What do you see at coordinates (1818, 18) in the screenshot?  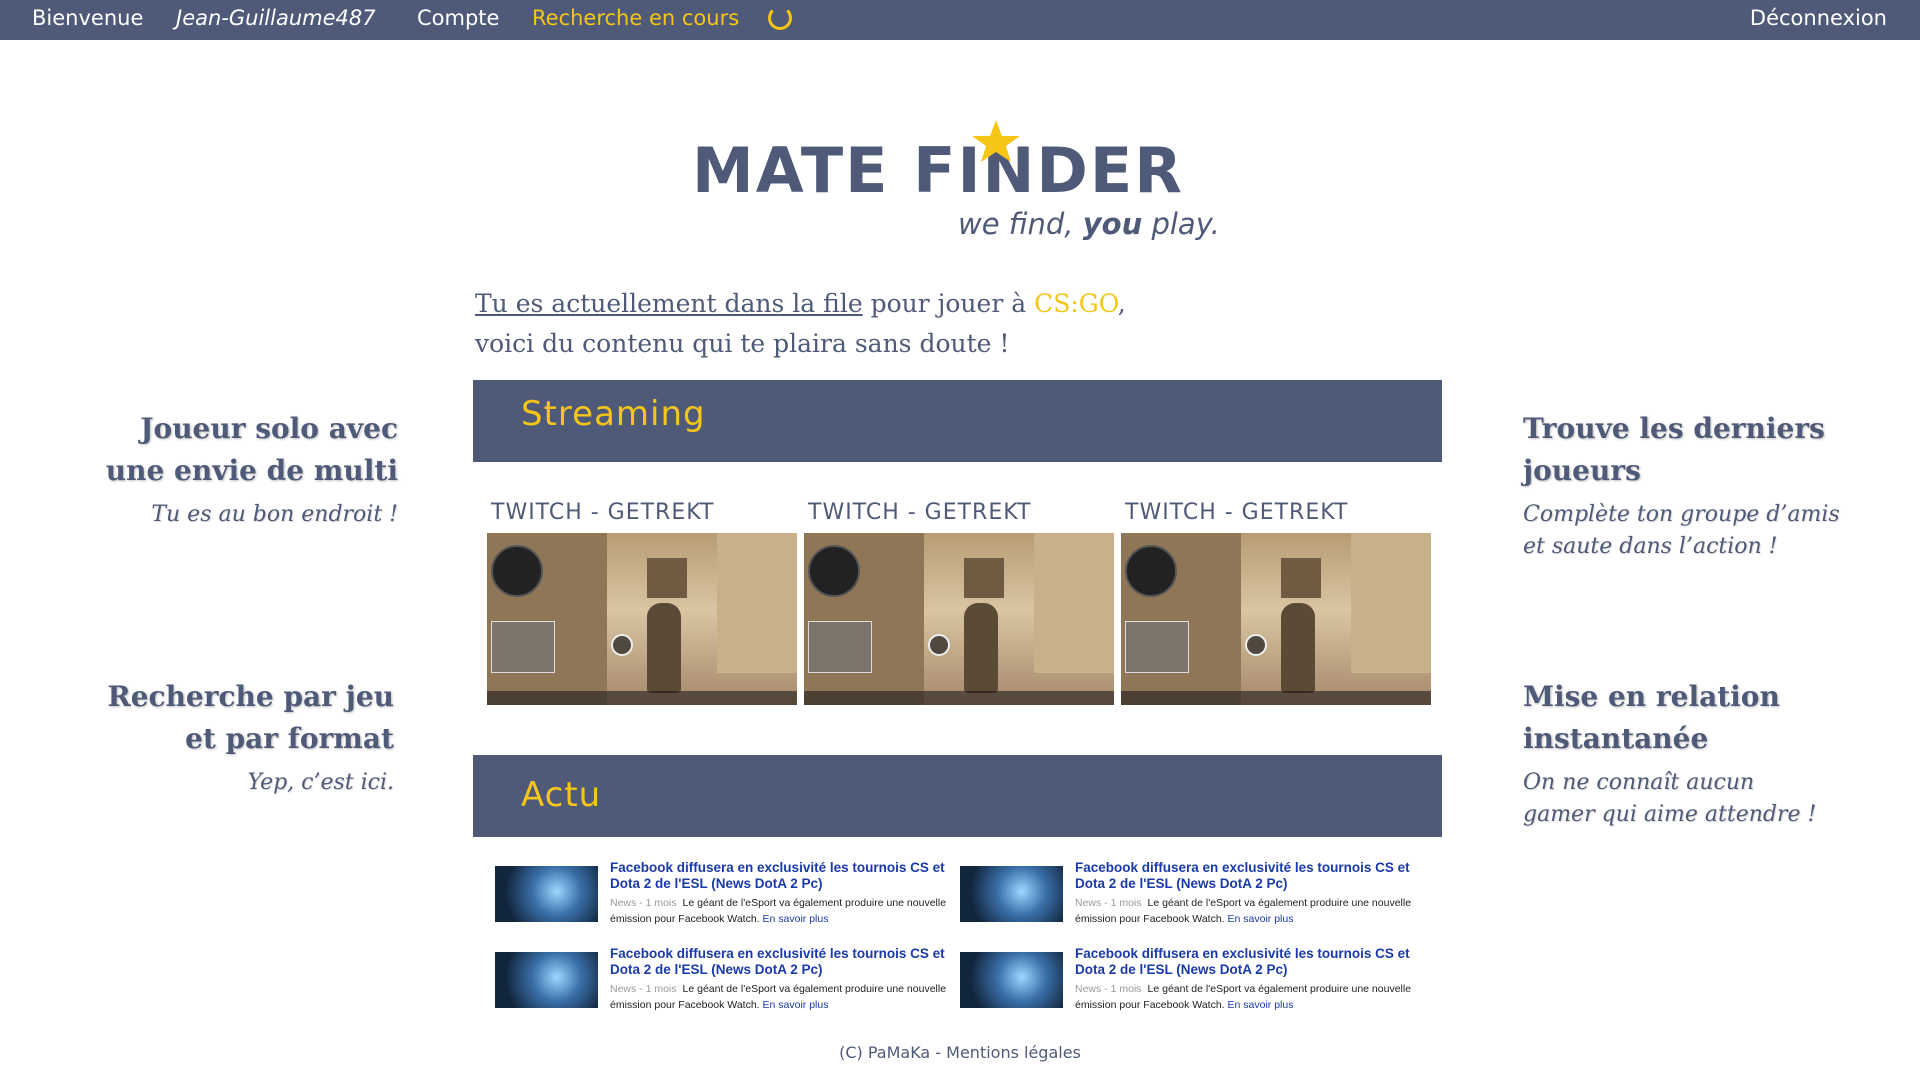 I see `logout-link: Déconnexion` at bounding box center [1818, 18].